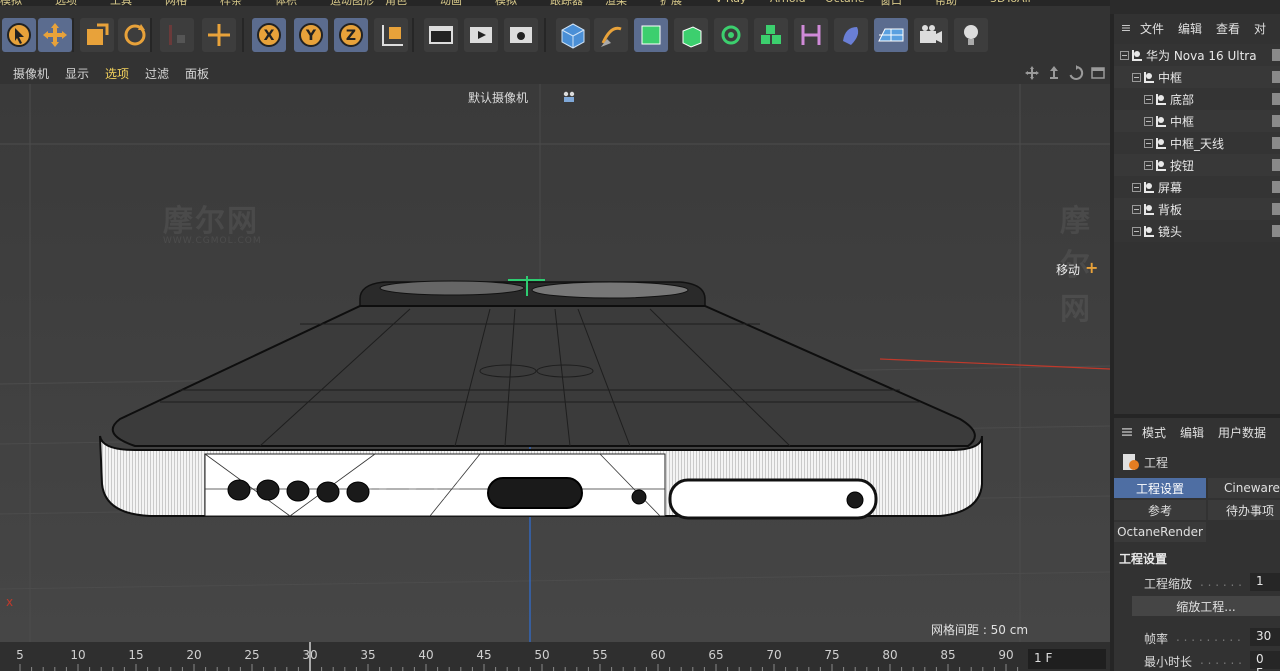  What do you see at coordinates (788, 2) in the screenshot?
I see `main-menu-item: Arnold` at bounding box center [788, 2].